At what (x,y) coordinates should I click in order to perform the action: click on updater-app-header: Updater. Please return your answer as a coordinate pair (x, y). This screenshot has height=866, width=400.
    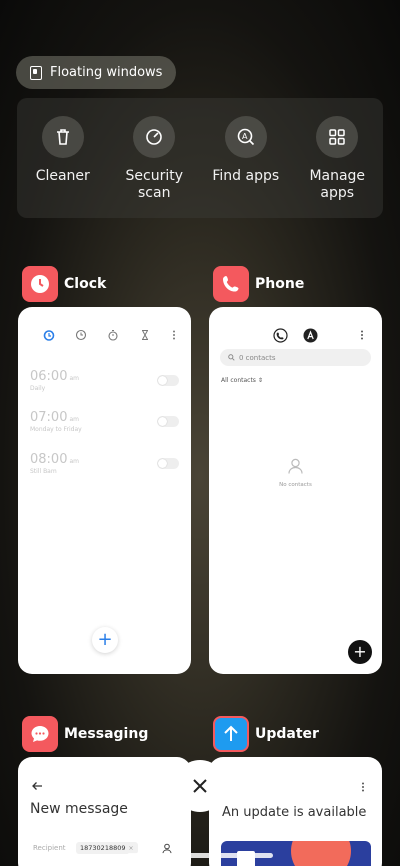
    Looking at the image, I should click on (266, 734).